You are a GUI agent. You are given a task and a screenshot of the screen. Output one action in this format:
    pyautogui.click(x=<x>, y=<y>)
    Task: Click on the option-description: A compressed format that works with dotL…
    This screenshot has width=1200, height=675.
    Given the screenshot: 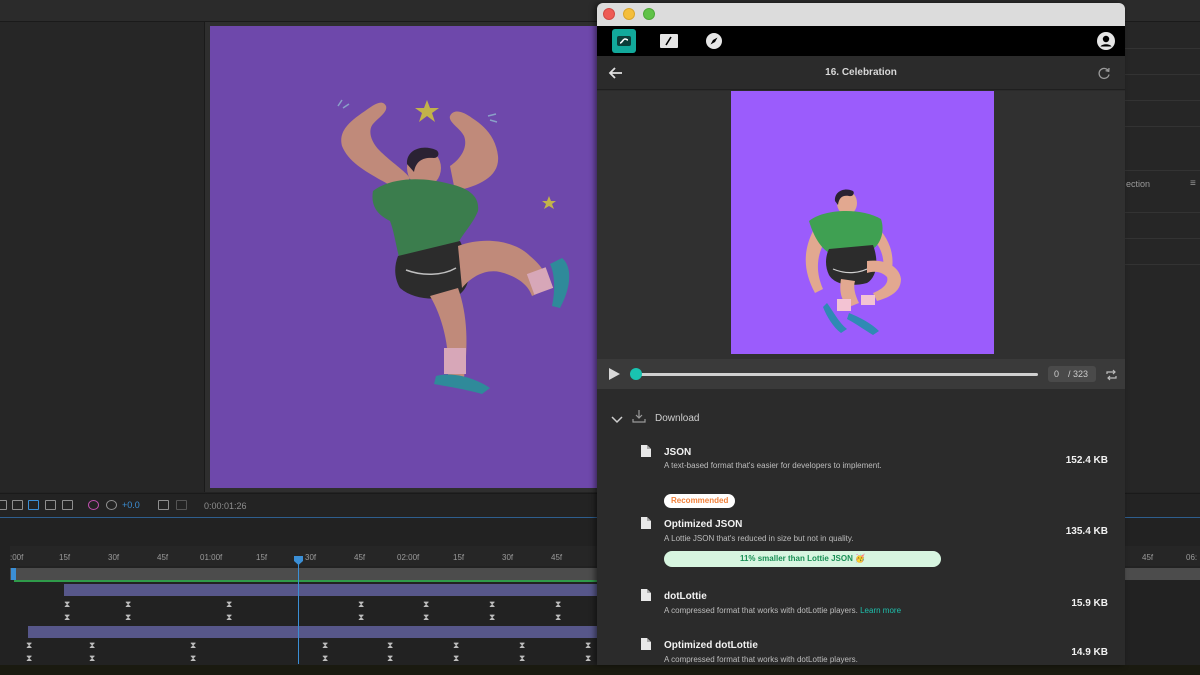 What is the action you would take?
    pyautogui.click(x=782, y=610)
    